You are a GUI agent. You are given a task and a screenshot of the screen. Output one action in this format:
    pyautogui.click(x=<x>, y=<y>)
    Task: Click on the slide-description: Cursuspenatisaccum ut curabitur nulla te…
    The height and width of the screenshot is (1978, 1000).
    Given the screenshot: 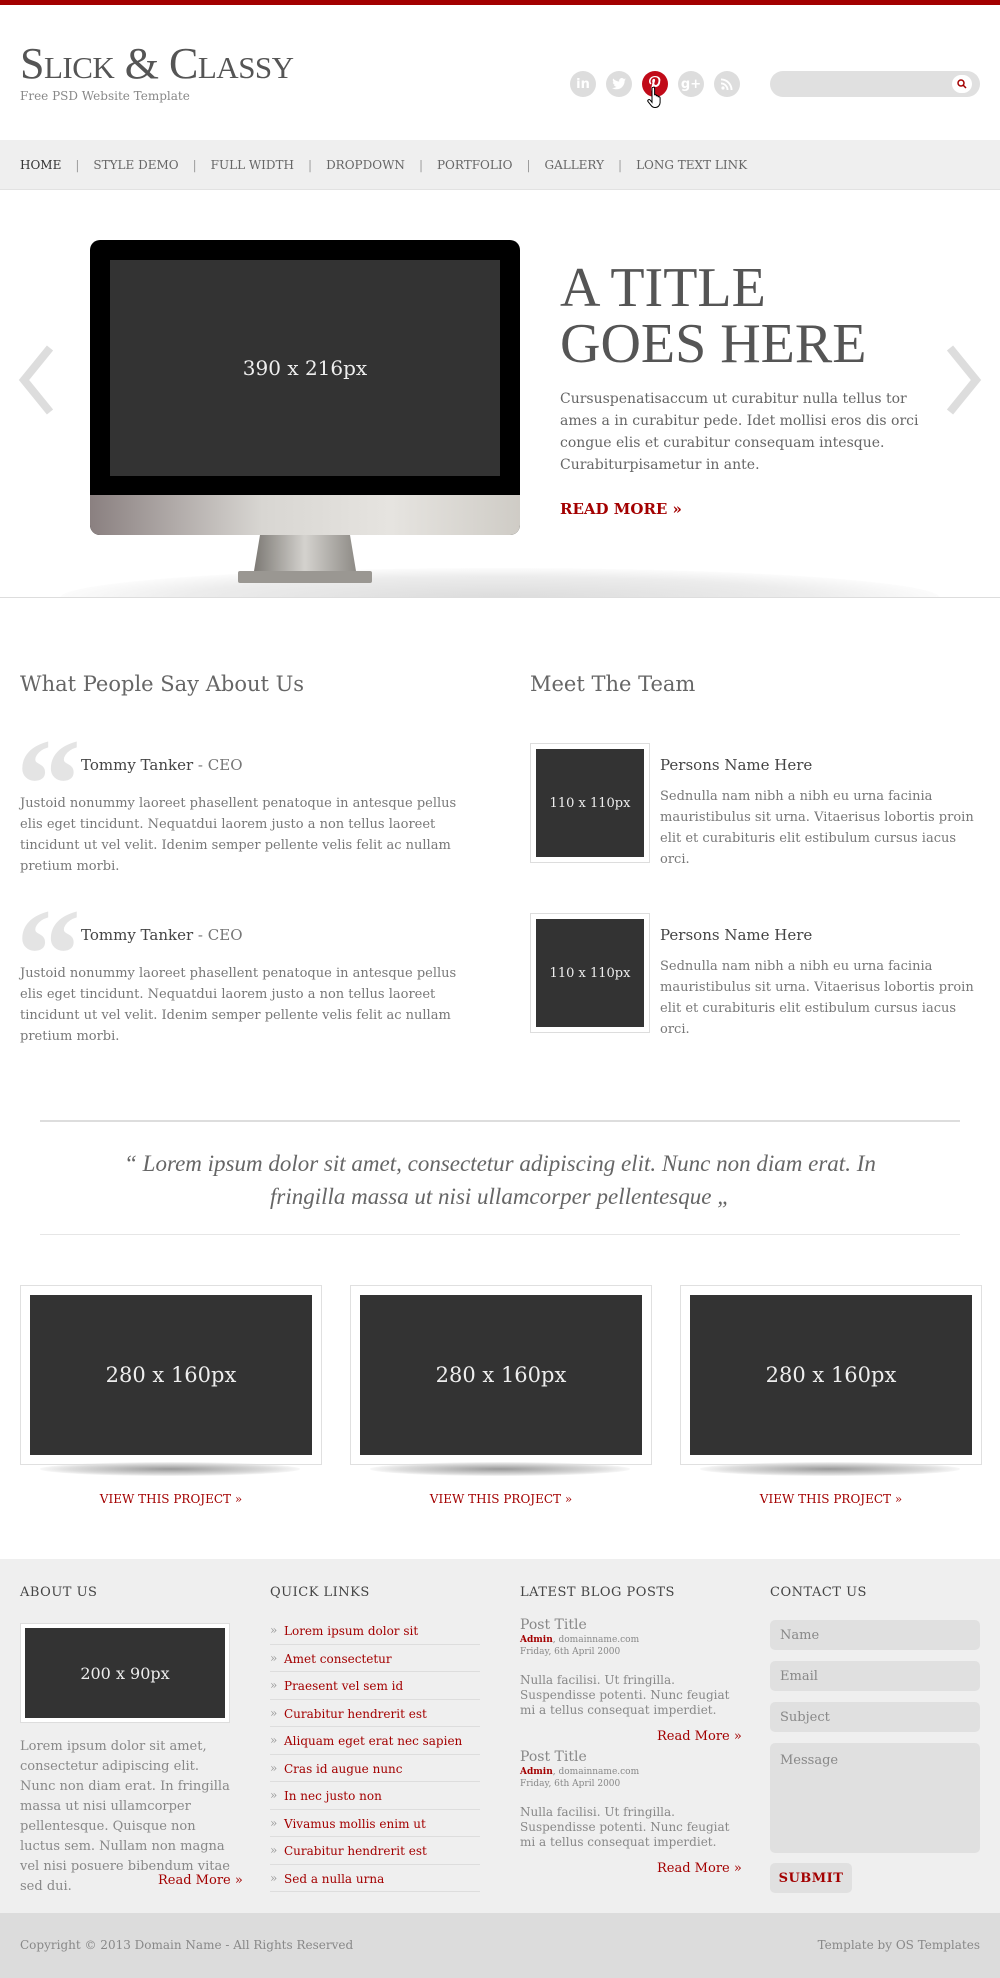 What is the action you would take?
    pyautogui.click(x=739, y=432)
    